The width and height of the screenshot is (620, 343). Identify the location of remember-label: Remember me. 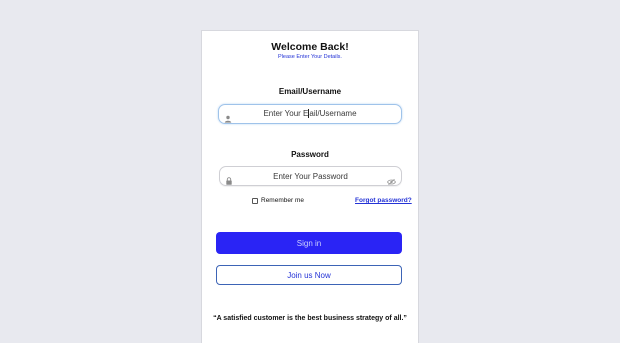
(282, 200).